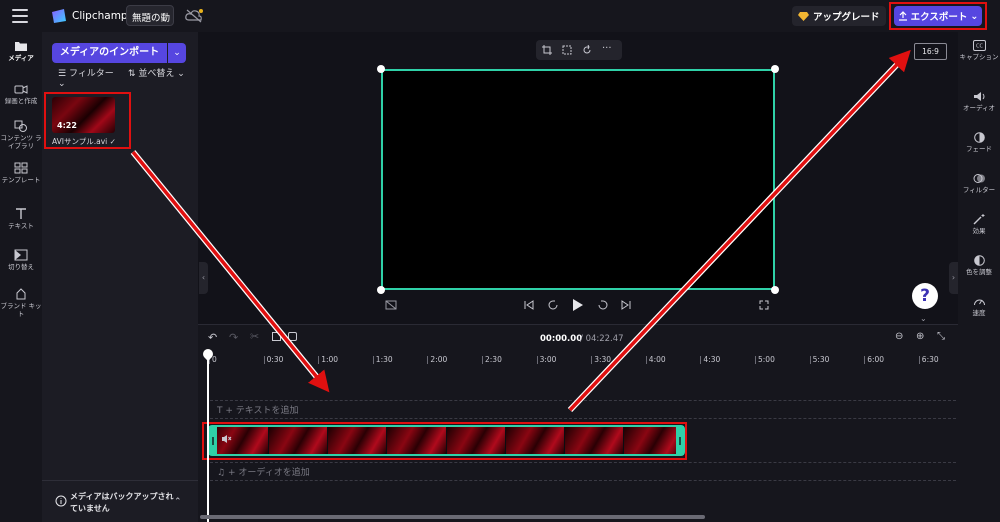 The width and height of the screenshot is (1000, 522). What do you see at coordinates (61, 501) in the screenshot?
I see `info-icon` at bounding box center [61, 501].